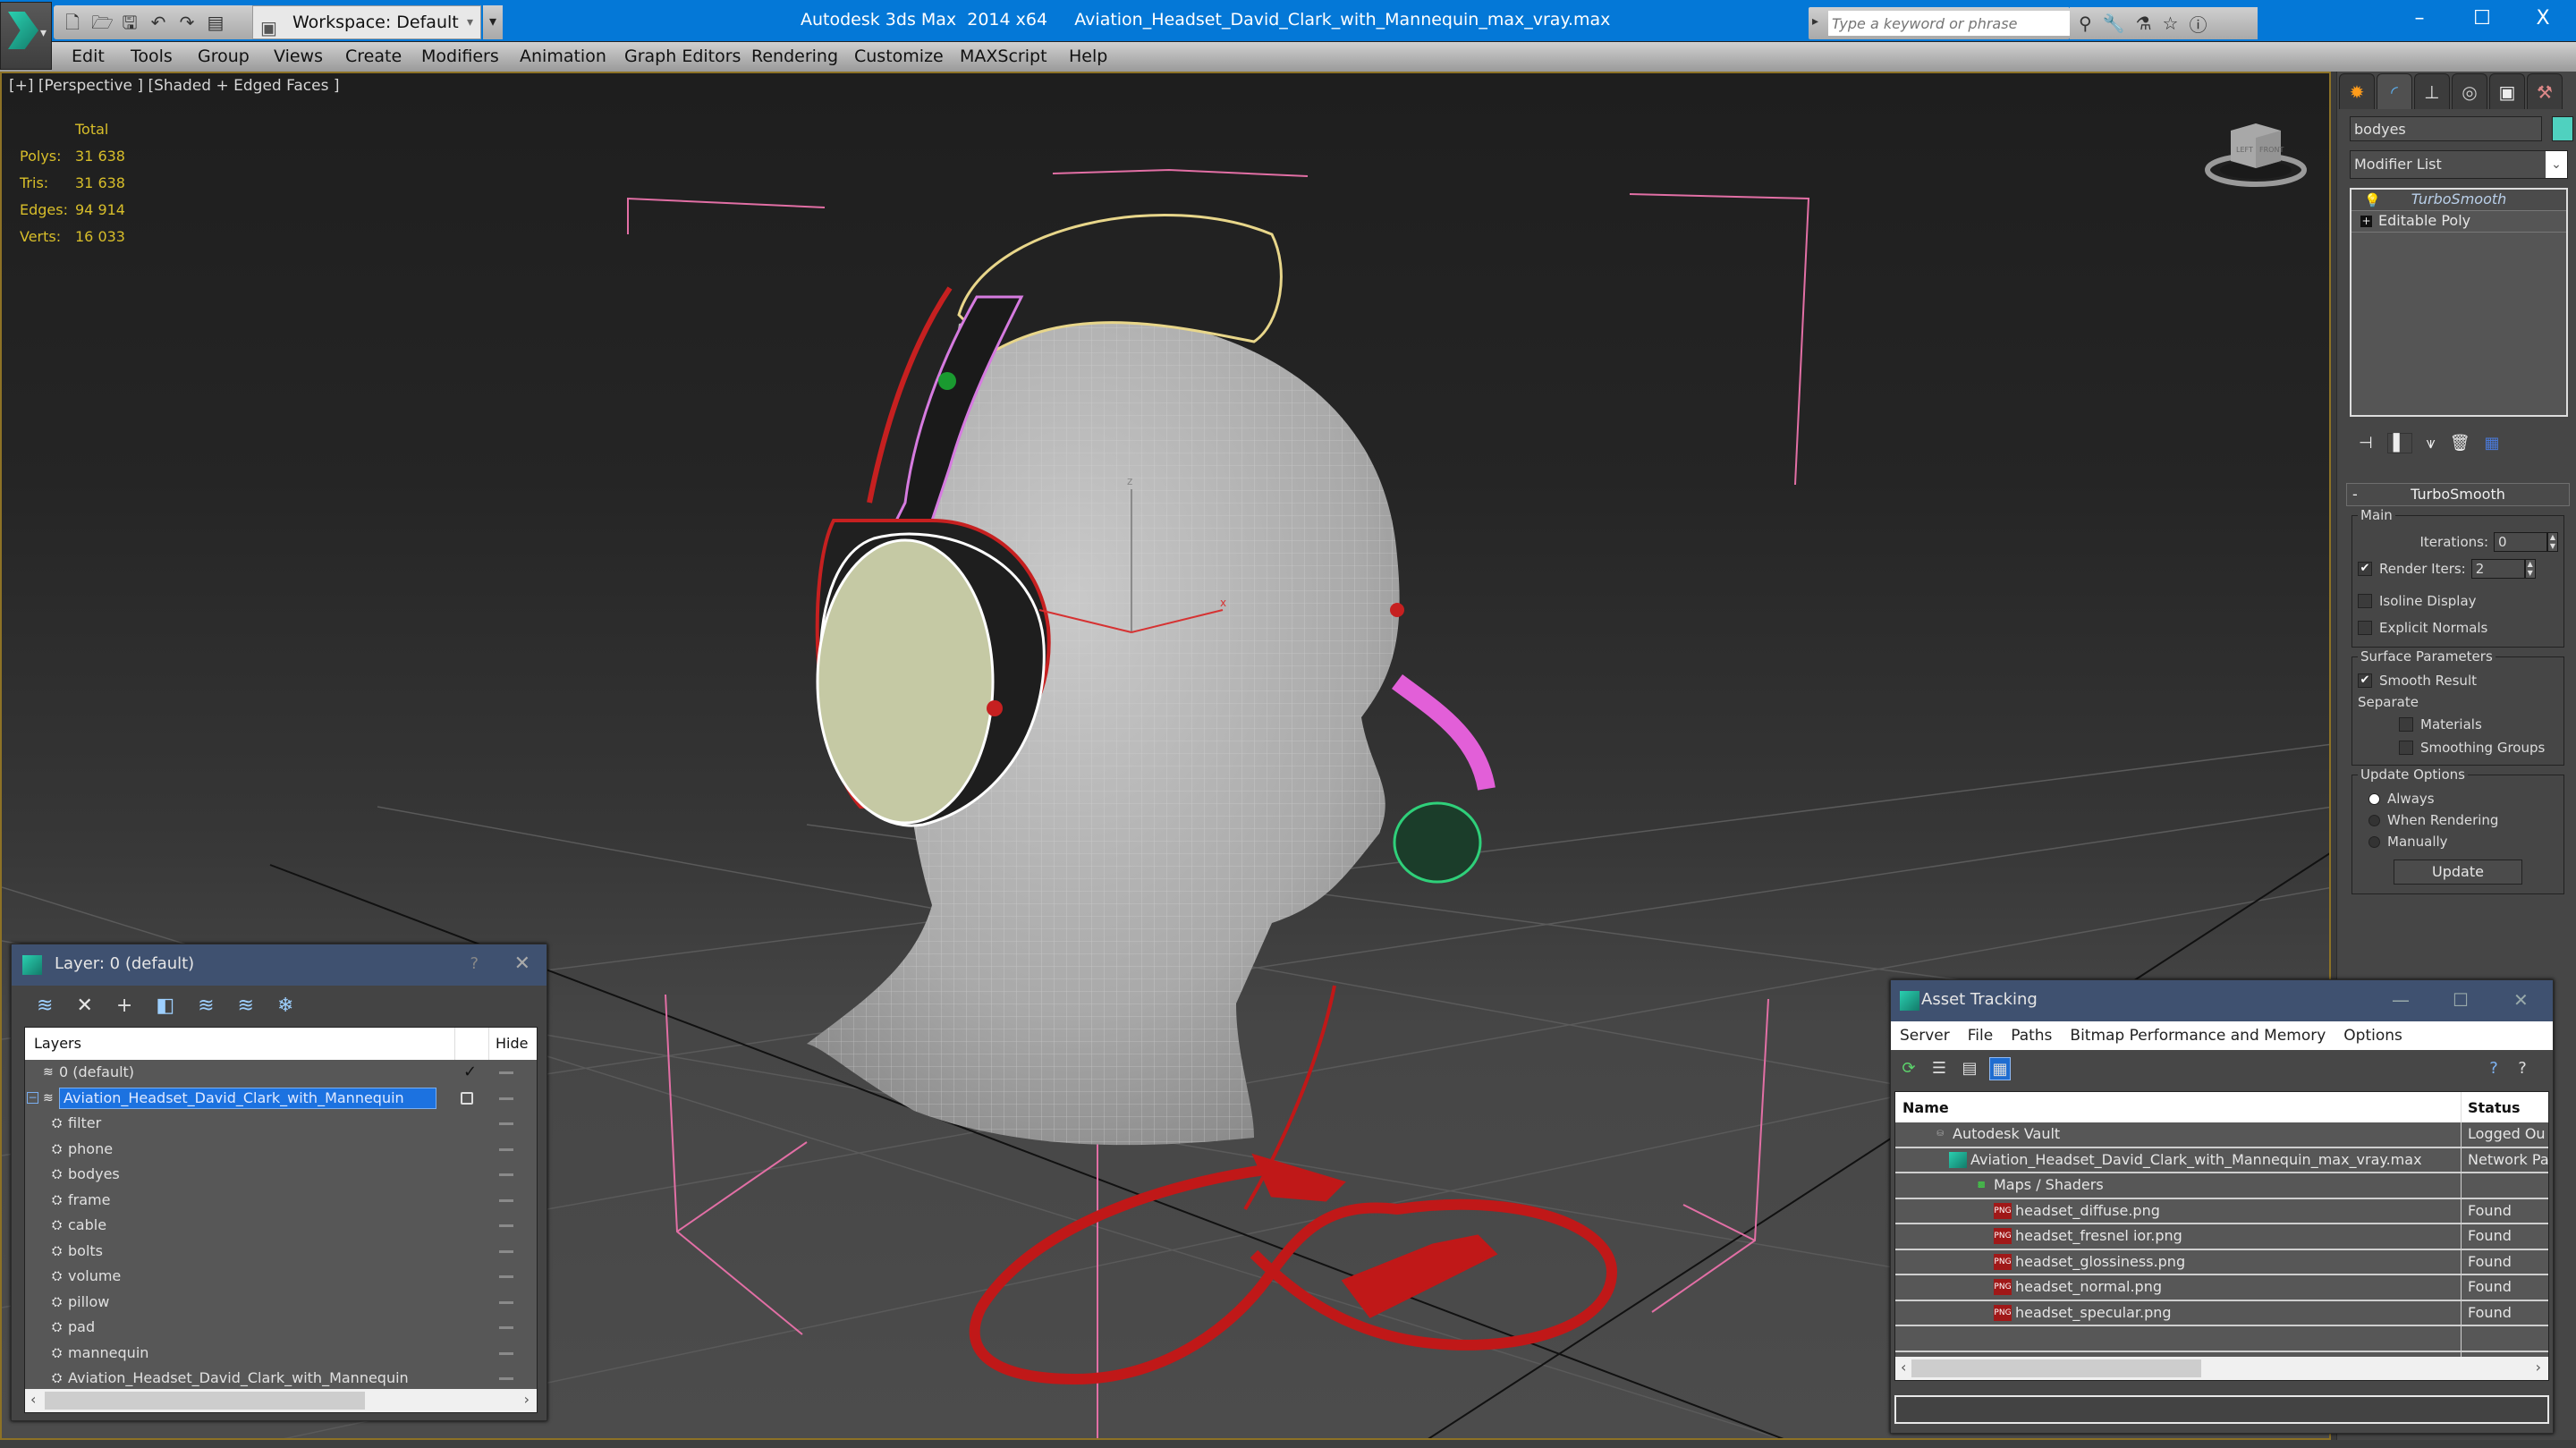 The height and width of the screenshot is (1448, 2576). What do you see at coordinates (26, 36) in the screenshot?
I see `application-menu-button: ▾` at bounding box center [26, 36].